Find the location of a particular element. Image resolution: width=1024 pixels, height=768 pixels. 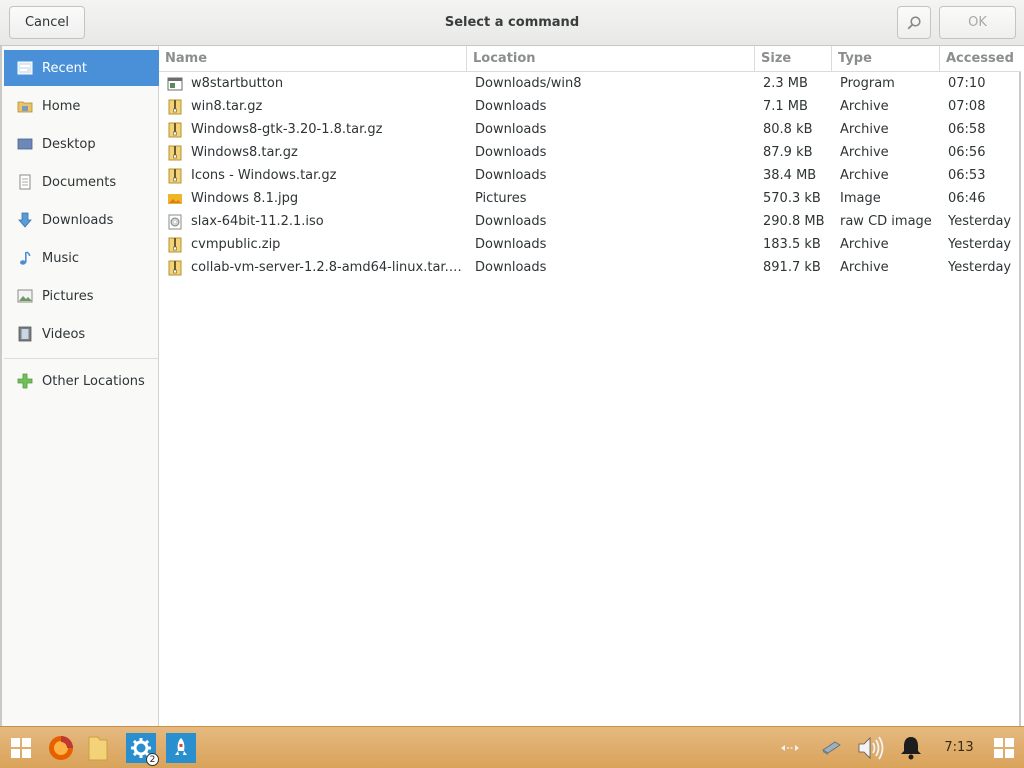

file-size: 80.8 kB is located at coordinates (788, 129).